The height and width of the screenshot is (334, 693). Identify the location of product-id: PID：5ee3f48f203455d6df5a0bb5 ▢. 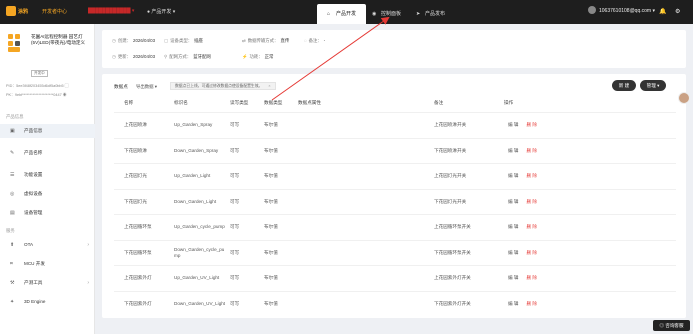
(37, 86).